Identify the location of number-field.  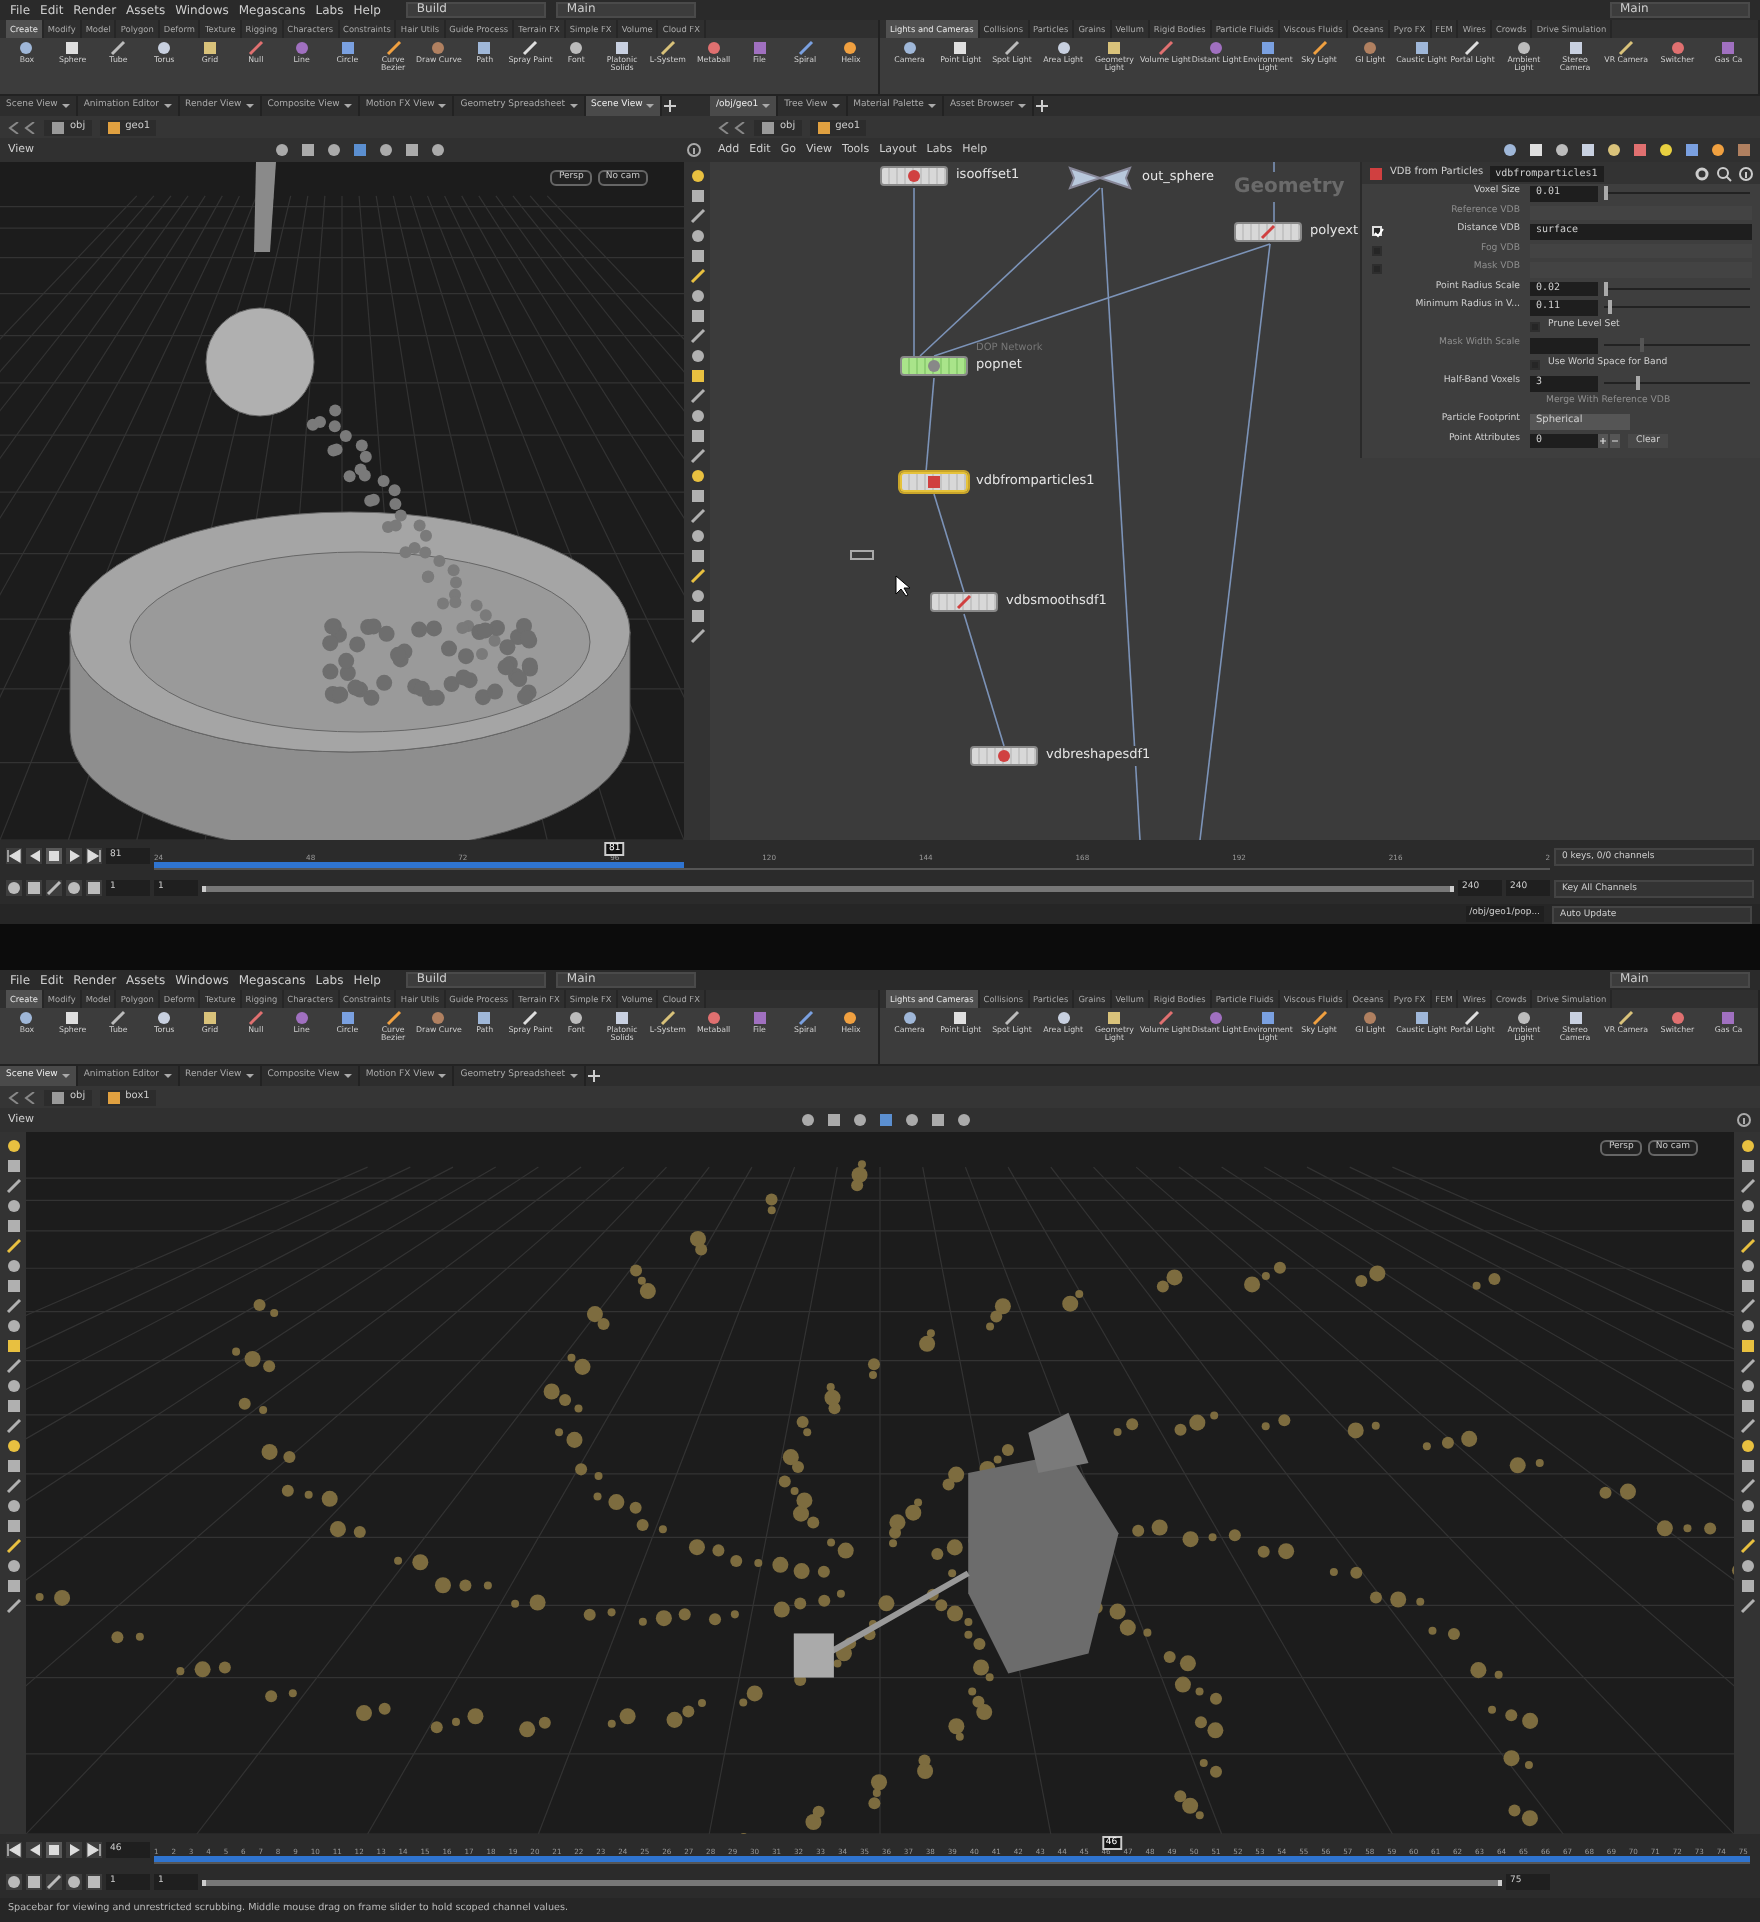
(1564, 345).